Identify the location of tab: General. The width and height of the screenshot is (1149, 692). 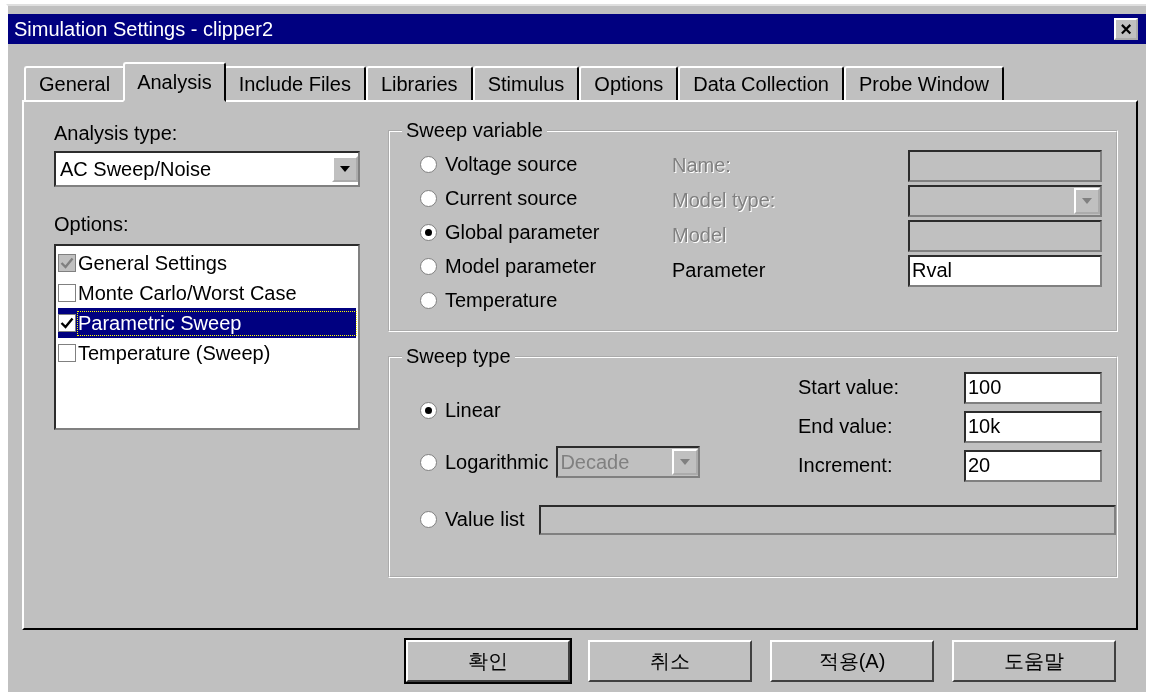
(75, 83).